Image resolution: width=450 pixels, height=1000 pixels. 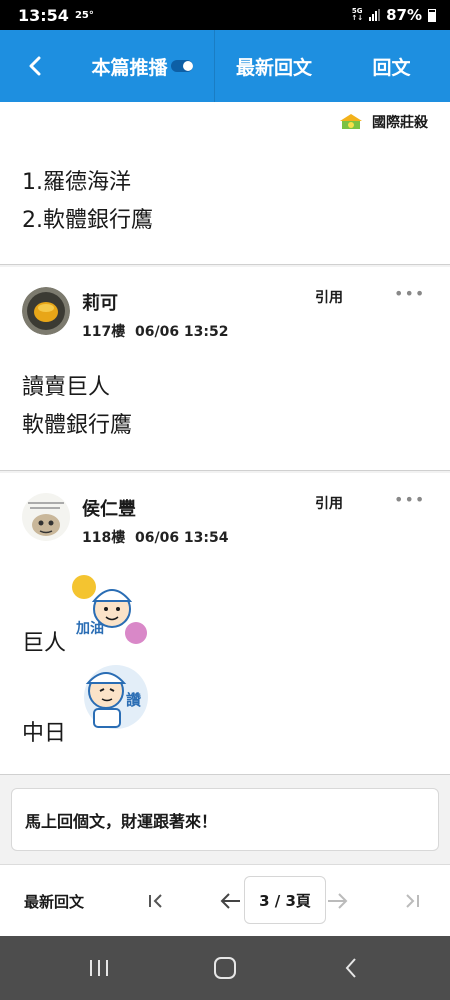 I want to click on system-back-button, so click(x=351, y=968).